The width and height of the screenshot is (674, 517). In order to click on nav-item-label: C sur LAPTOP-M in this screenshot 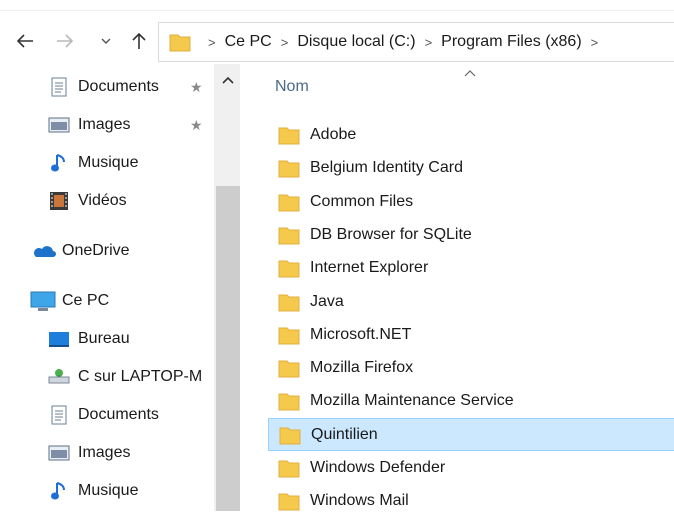, I will do `click(140, 376)`.